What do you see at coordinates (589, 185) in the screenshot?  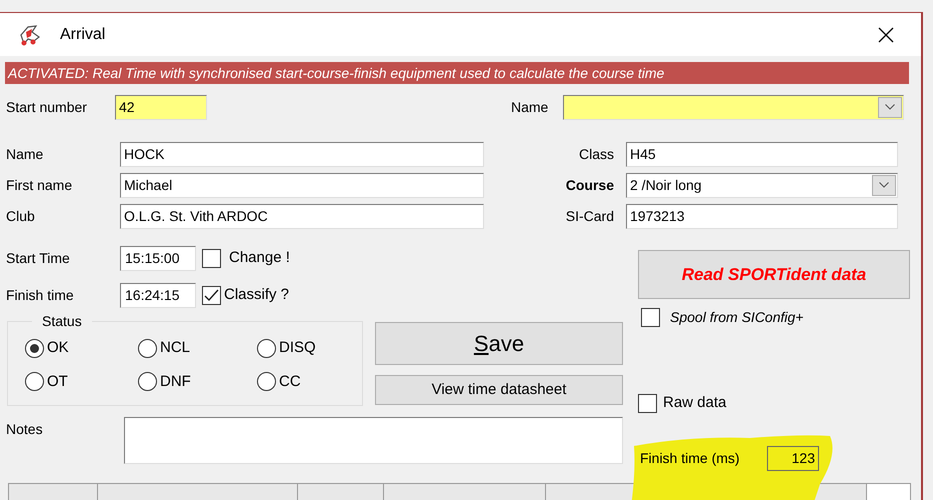 I see `field-label: Course` at bounding box center [589, 185].